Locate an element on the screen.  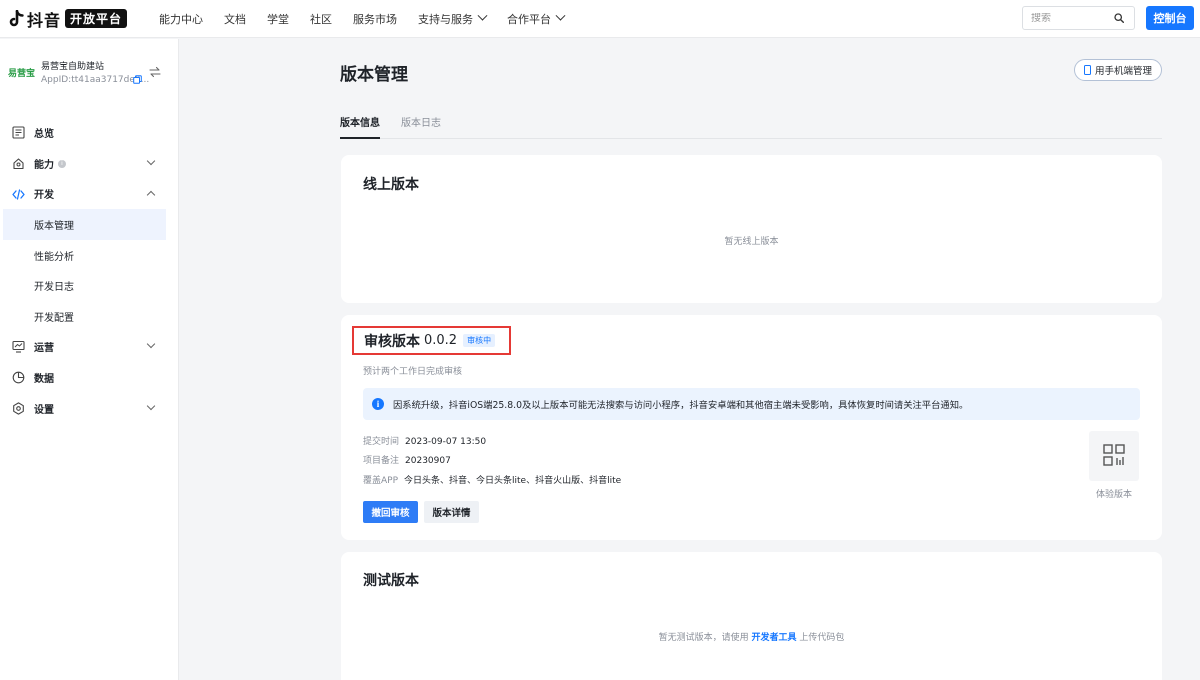
sidebar-item-develop: 开发 is located at coordinates (89, 194).